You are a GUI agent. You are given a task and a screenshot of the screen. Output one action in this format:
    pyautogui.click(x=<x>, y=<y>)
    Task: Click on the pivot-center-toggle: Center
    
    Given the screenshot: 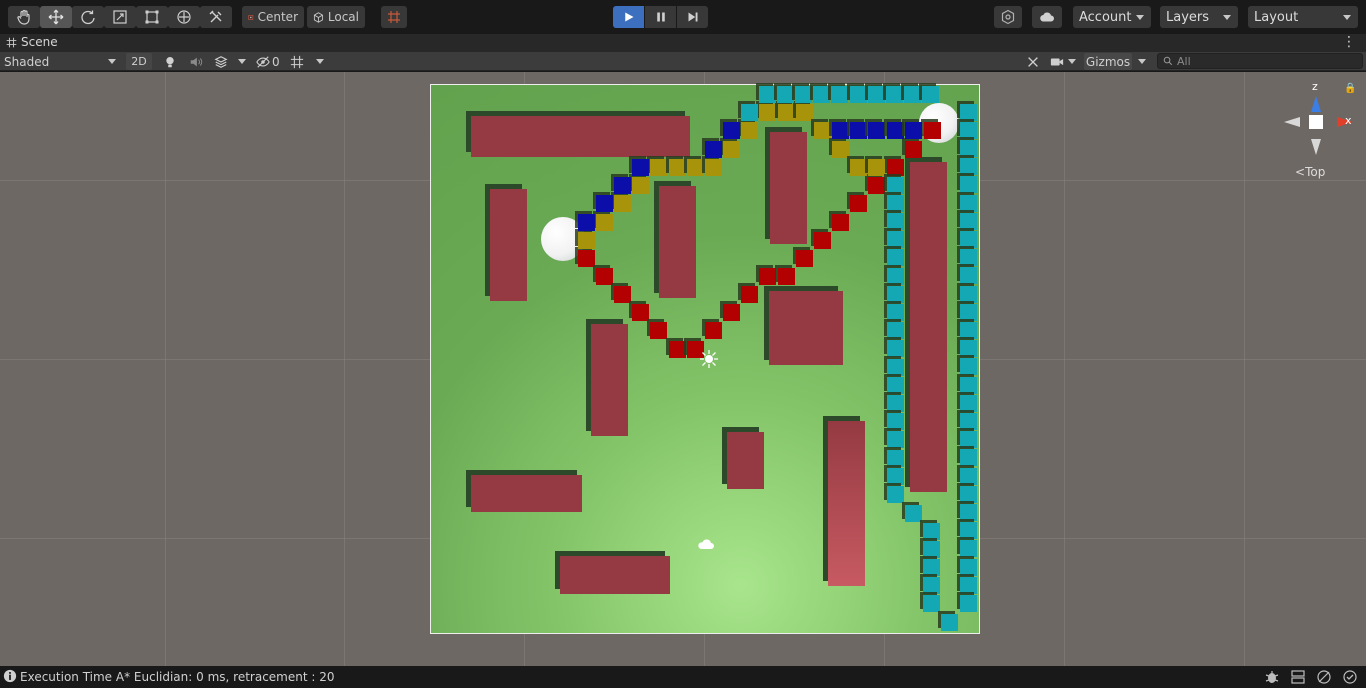 What is the action you would take?
    pyautogui.click(x=273, y=17)
    